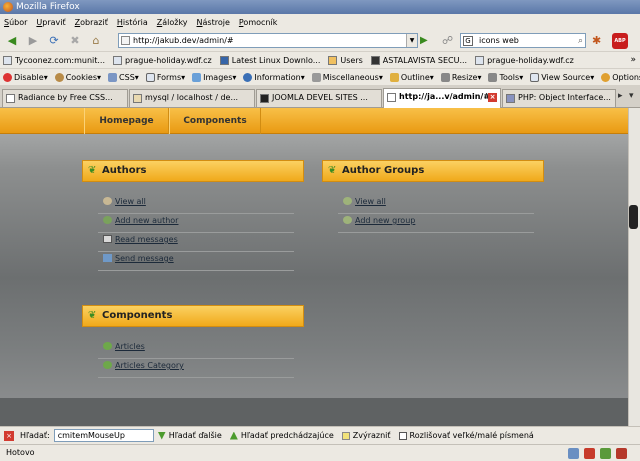 This screenshot has width=640, height=461. Describe the element at coordinates (140, 220) in the screenshot. I see `add-new-author-link: Add new author` at that location.